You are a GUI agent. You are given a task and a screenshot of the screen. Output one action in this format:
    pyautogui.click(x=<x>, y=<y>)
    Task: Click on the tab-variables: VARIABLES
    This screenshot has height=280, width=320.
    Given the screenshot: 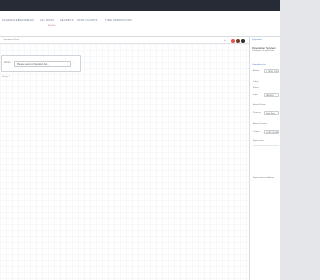 What is the action you would take?
    pyautogui.click(x=26, y=20)
    